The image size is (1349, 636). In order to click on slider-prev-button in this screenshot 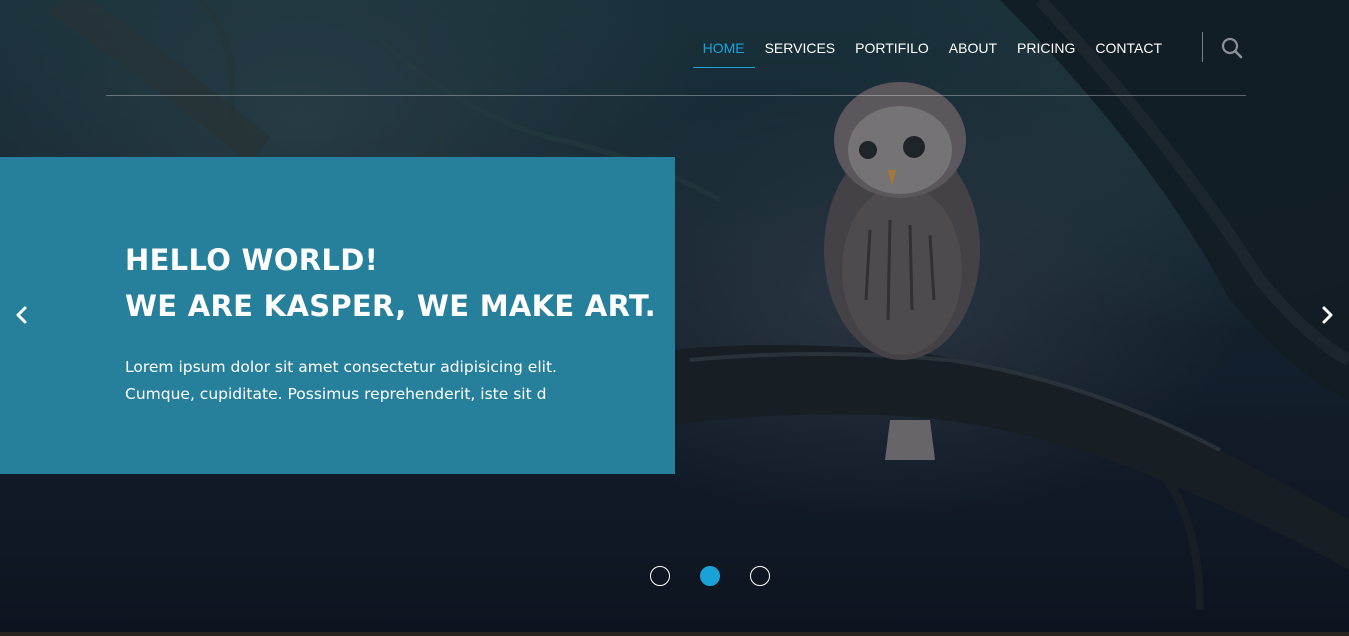, I will do `click(21, 315)`.